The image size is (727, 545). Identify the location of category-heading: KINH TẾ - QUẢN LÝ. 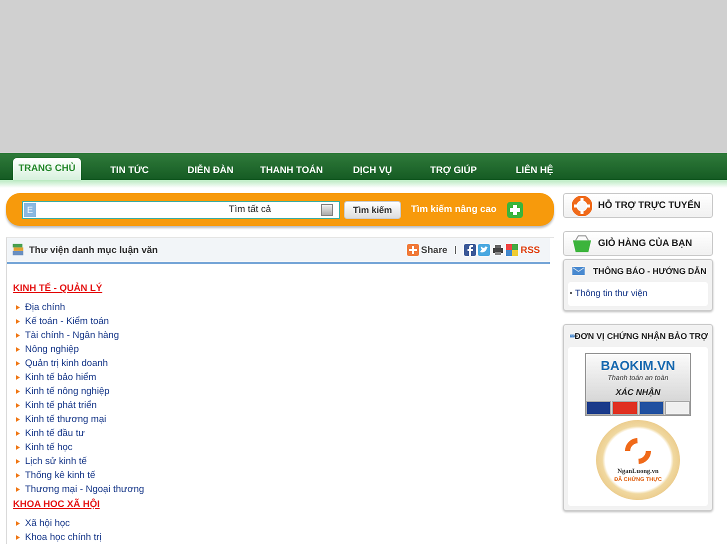
(57, 289).